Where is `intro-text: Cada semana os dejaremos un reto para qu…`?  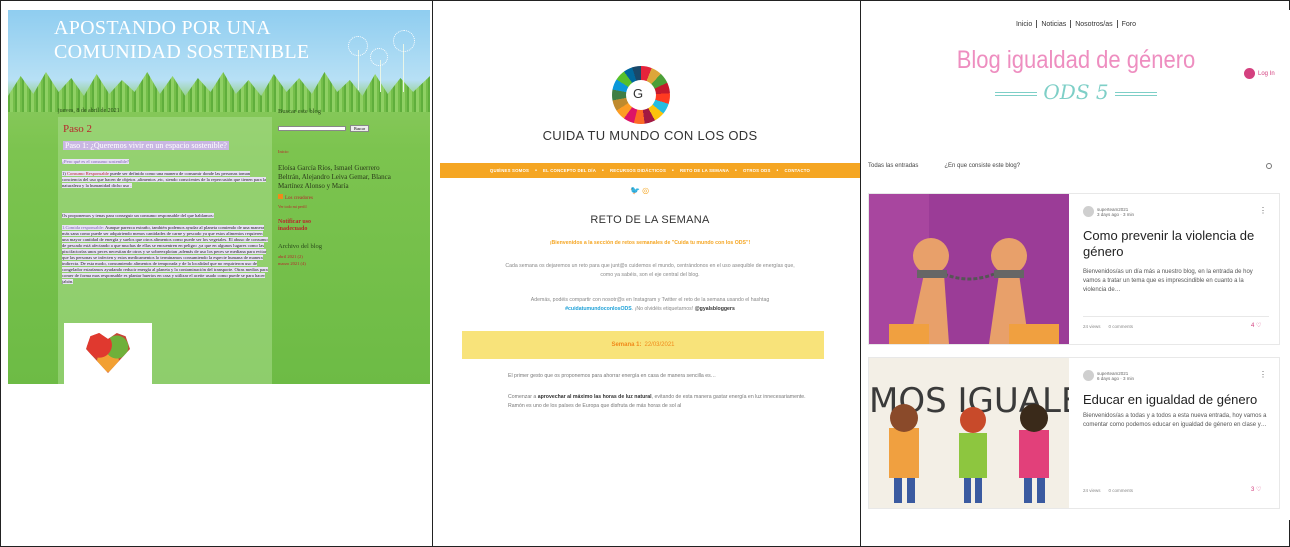
intro-text: Cada semana os dejaremos un reto para qu… is located at coordinates (650, 270).